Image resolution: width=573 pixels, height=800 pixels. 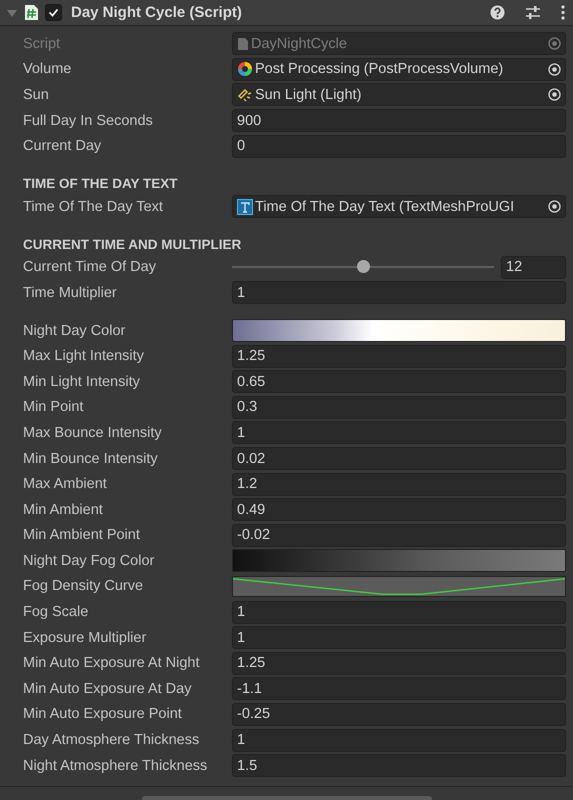 What do you see at coordinates (107, 688) in the screenshot?
I see `field-label: Min Auto Exposure At Day` at bounding box center [107, 688].